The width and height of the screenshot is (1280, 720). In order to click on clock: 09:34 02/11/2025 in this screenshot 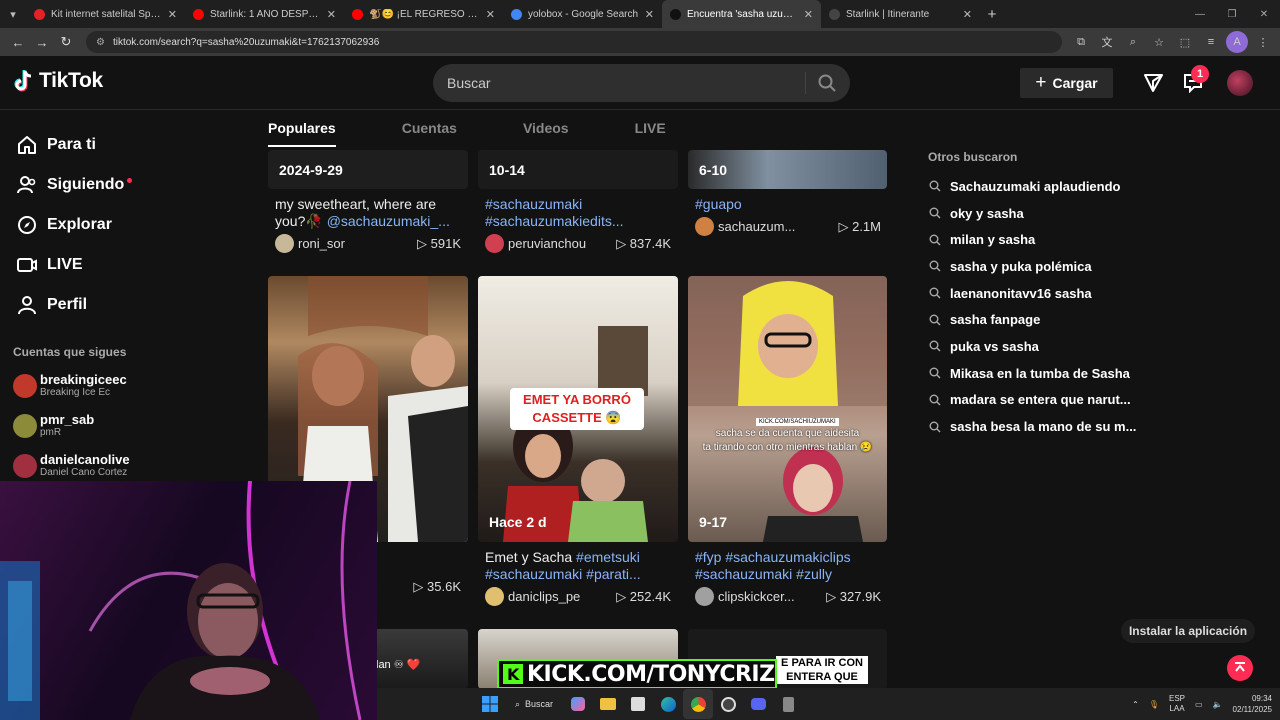, I will do `click(1252, 704)`.